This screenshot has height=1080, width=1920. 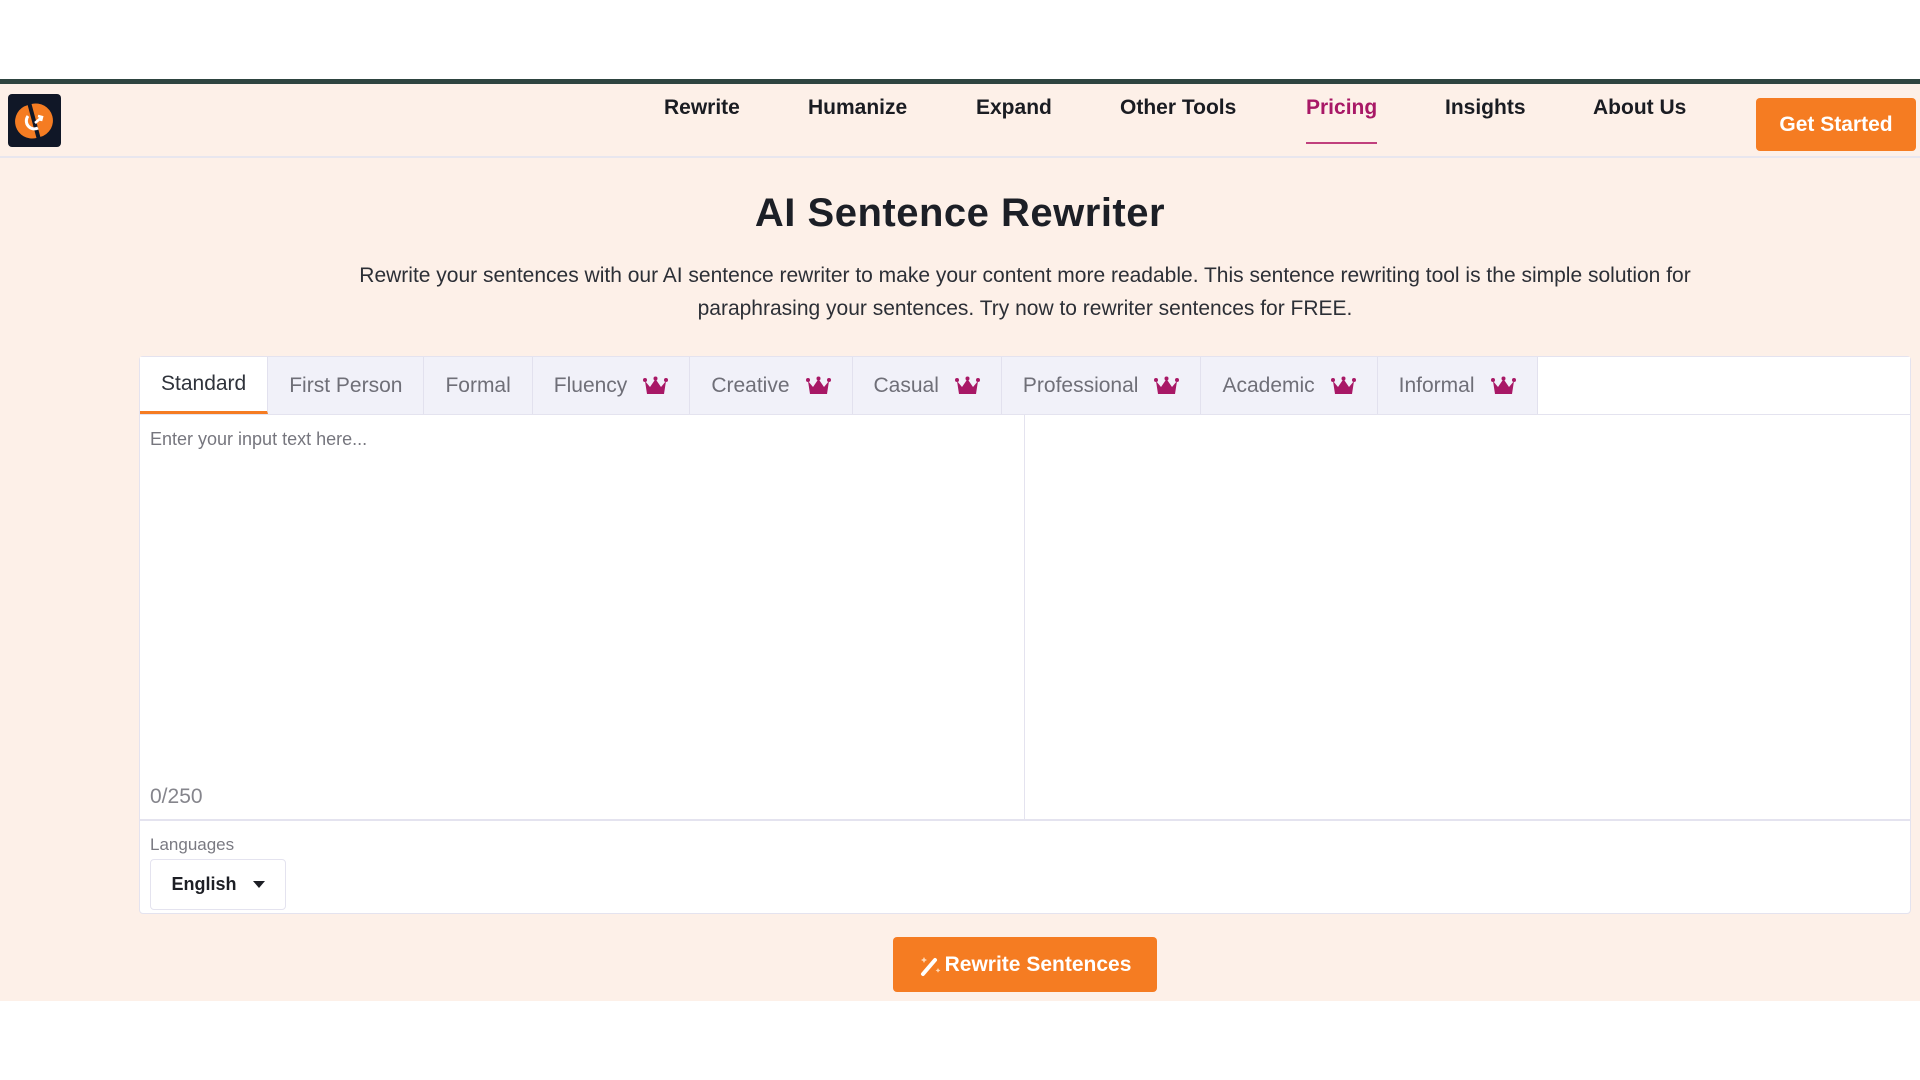 What do you see at coordinates (1038, 964) in the screenshot?
I see `rewrite-sentences-label: Rewrite Sentences` at bounding box center [1038, 964].